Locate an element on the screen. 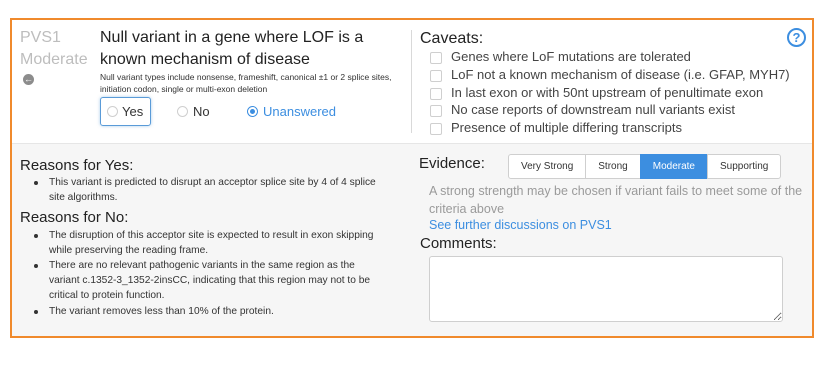 The image size is (838, 375). comments-textarea is located at coordinates (606, 289).